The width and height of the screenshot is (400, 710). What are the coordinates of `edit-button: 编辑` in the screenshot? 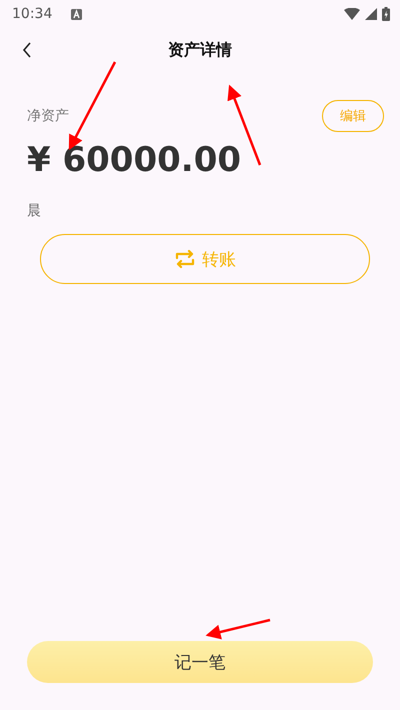 It's located at (353, 116).